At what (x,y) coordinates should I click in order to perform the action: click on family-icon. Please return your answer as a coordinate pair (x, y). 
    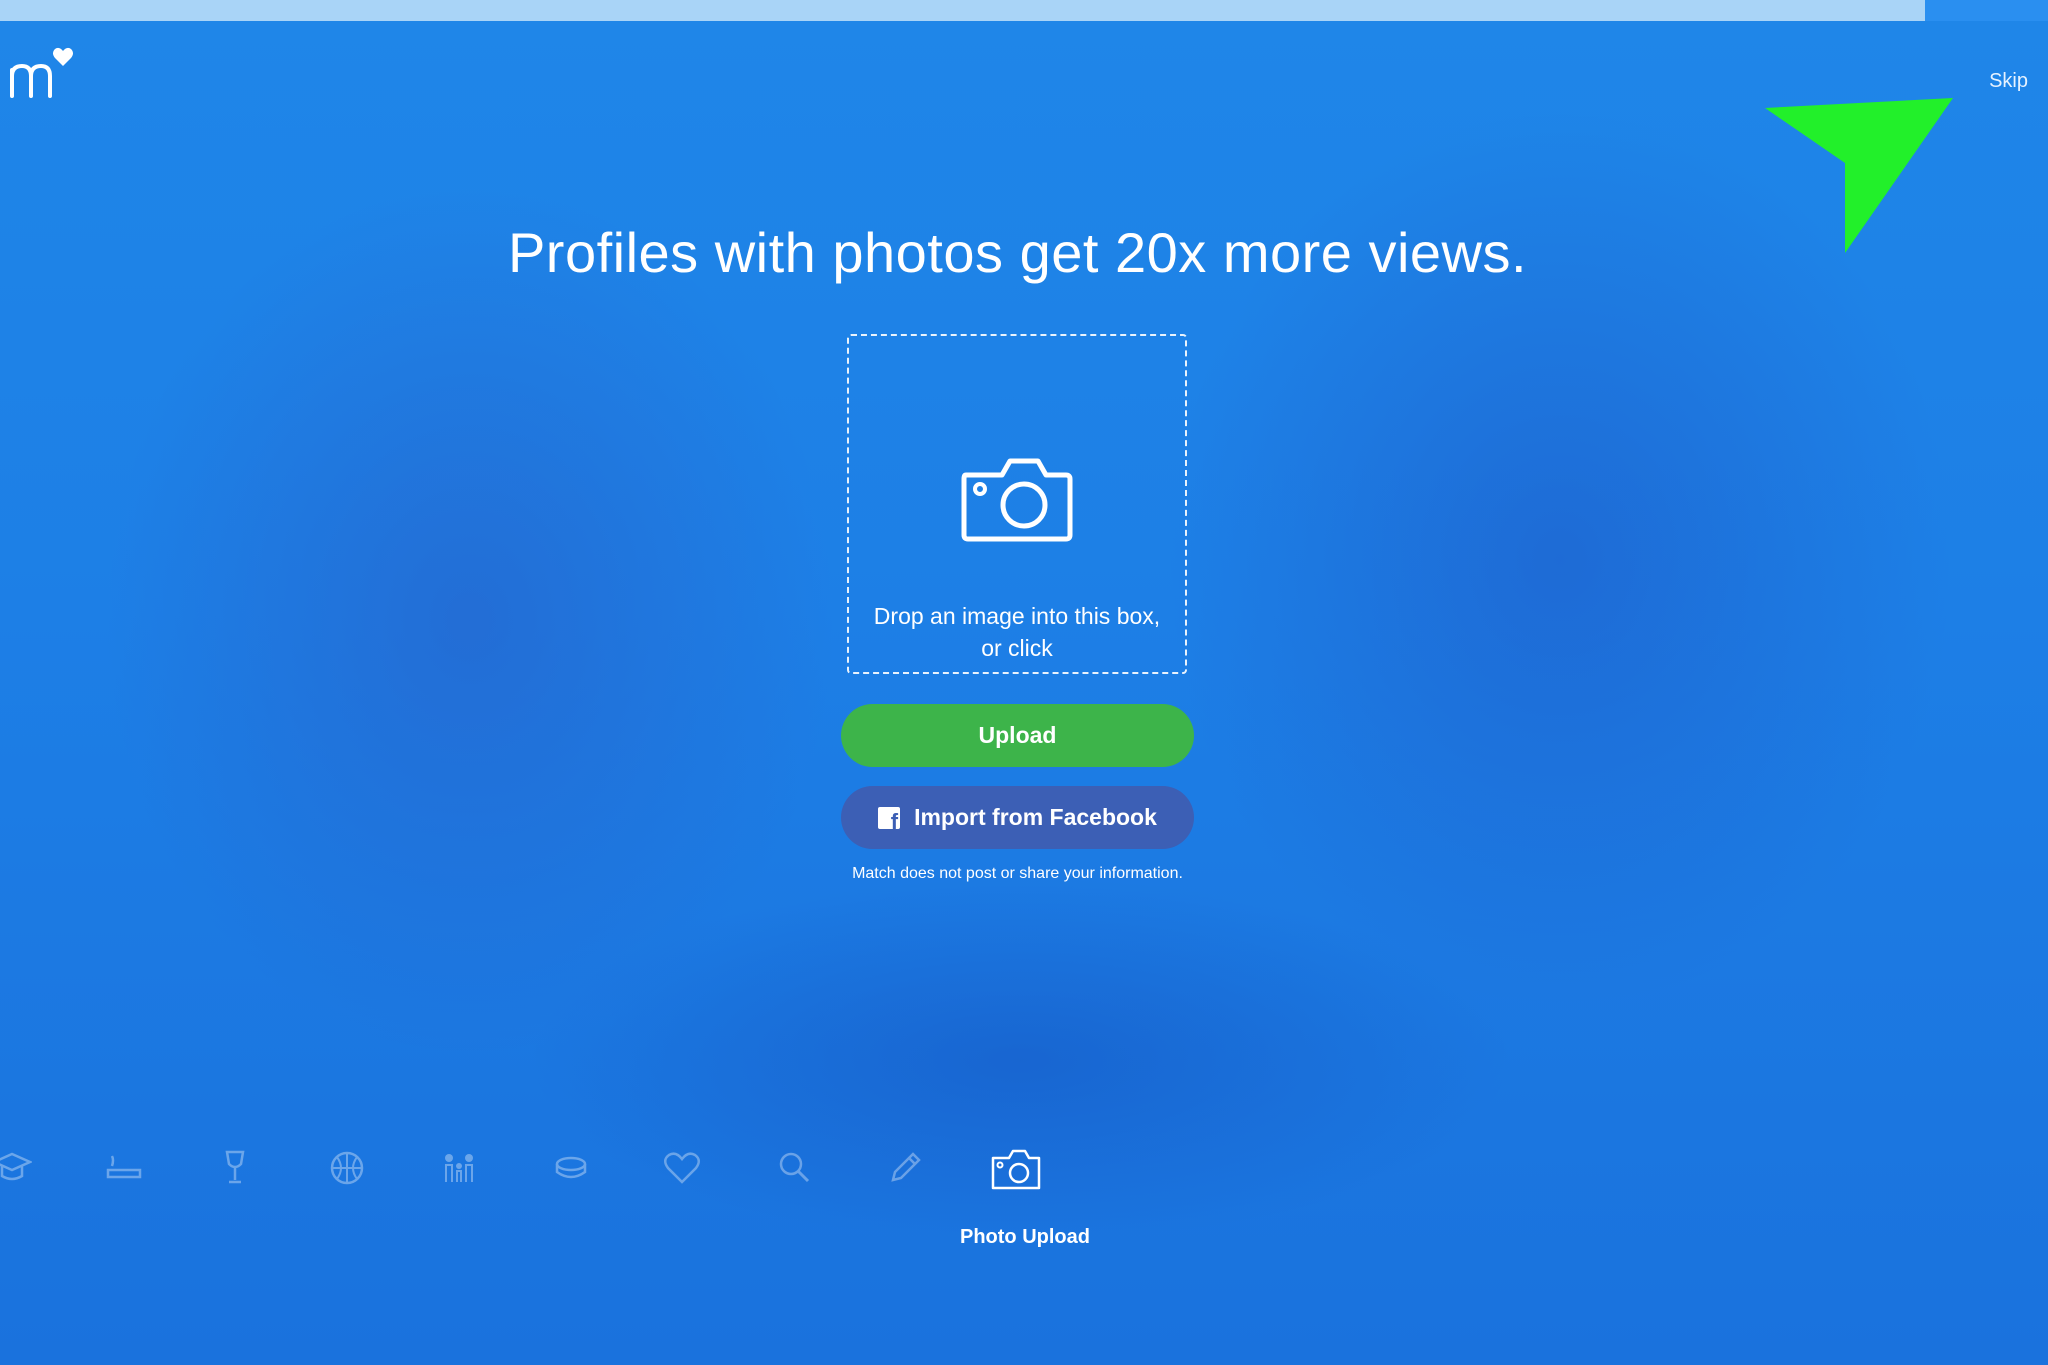
    Looking at the image, I should click on (459, 1168).